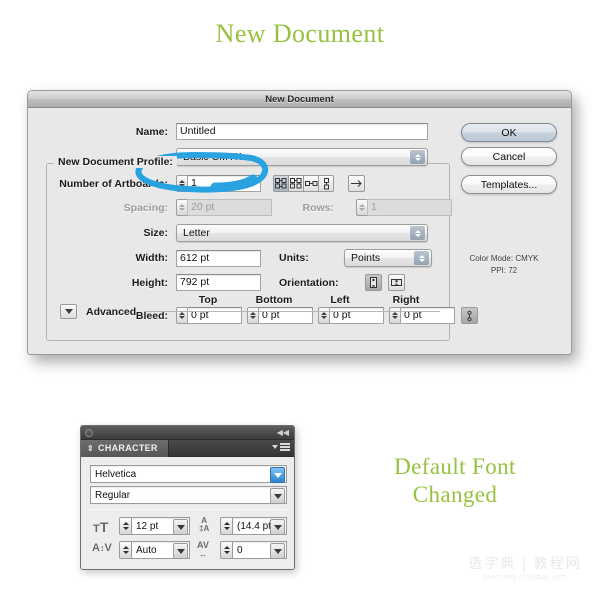 The height and width of the screenshot is (601, 600). I want to click on leading-input: (14.4 pt), so click(259, 526).